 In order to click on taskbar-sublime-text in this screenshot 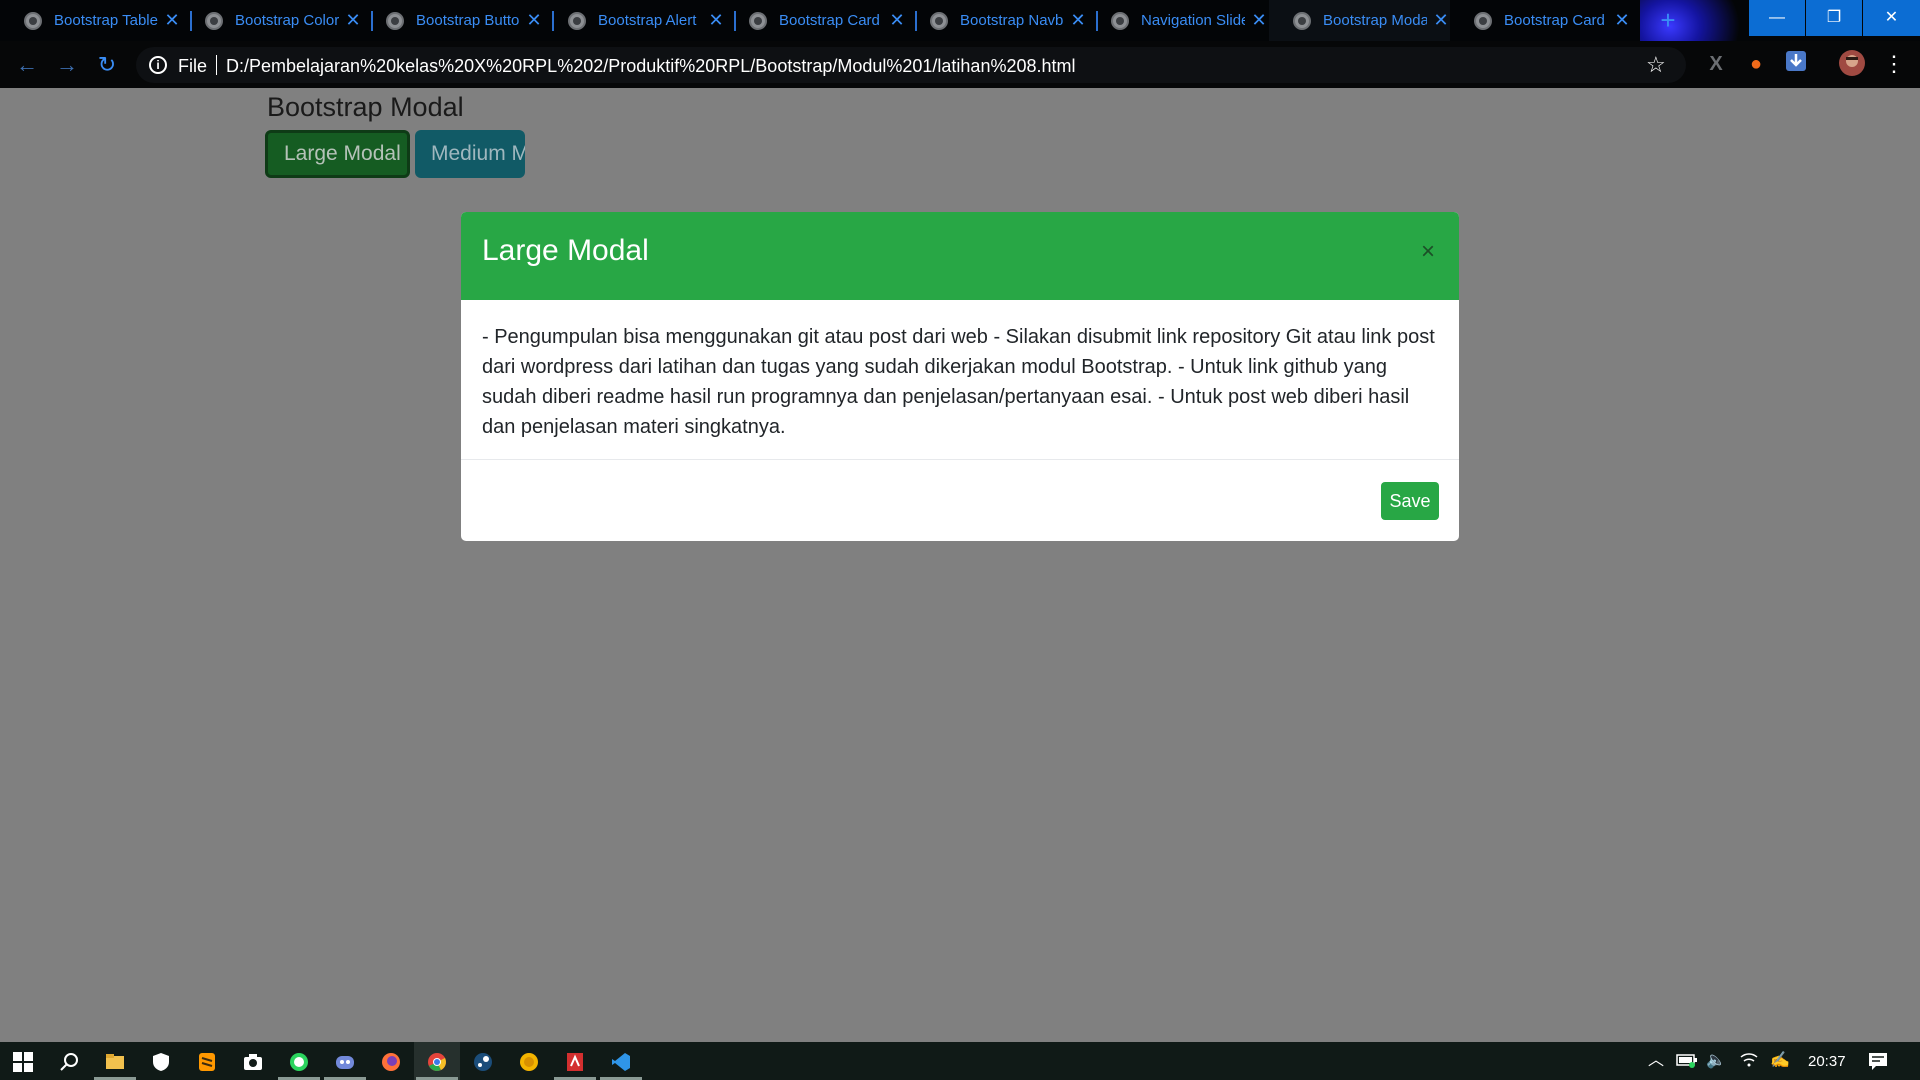, I will do `click(207, 1061)`.